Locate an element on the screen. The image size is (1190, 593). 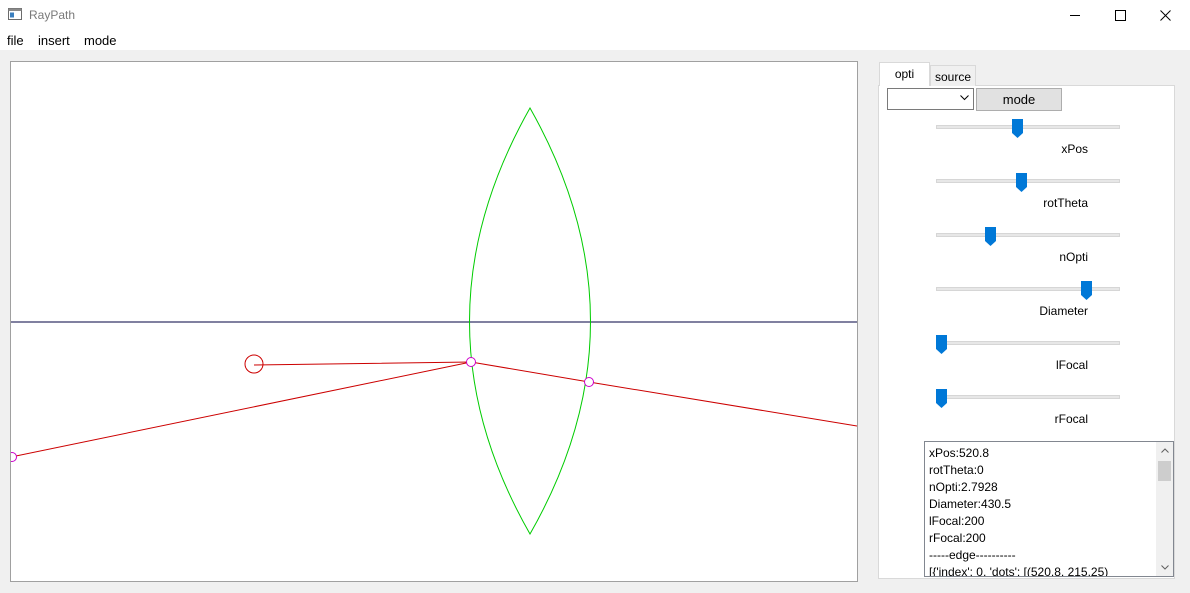
info-line: xPos:520.8 is located at coordinates (959, 453).